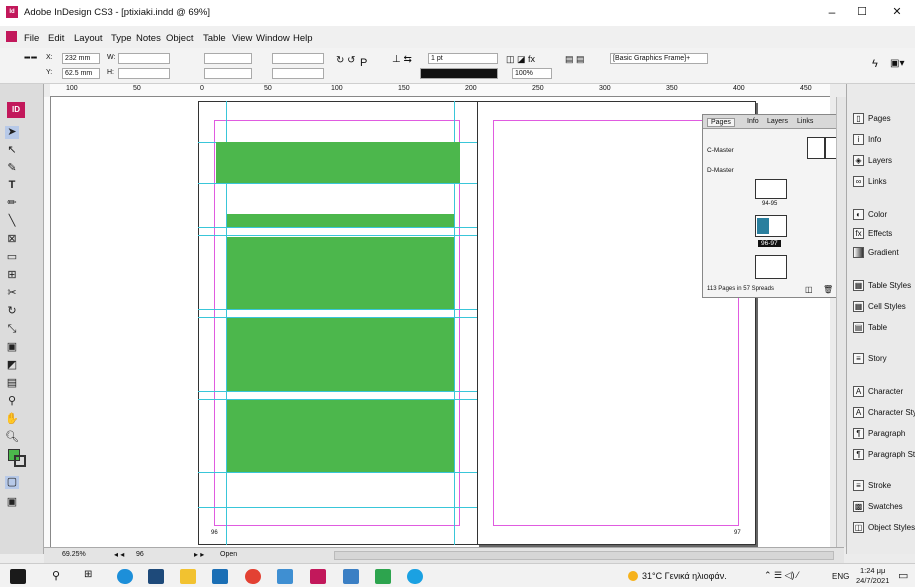  I want to click on panel-object-styles: ◫ Object Styles, so click(884, 527).